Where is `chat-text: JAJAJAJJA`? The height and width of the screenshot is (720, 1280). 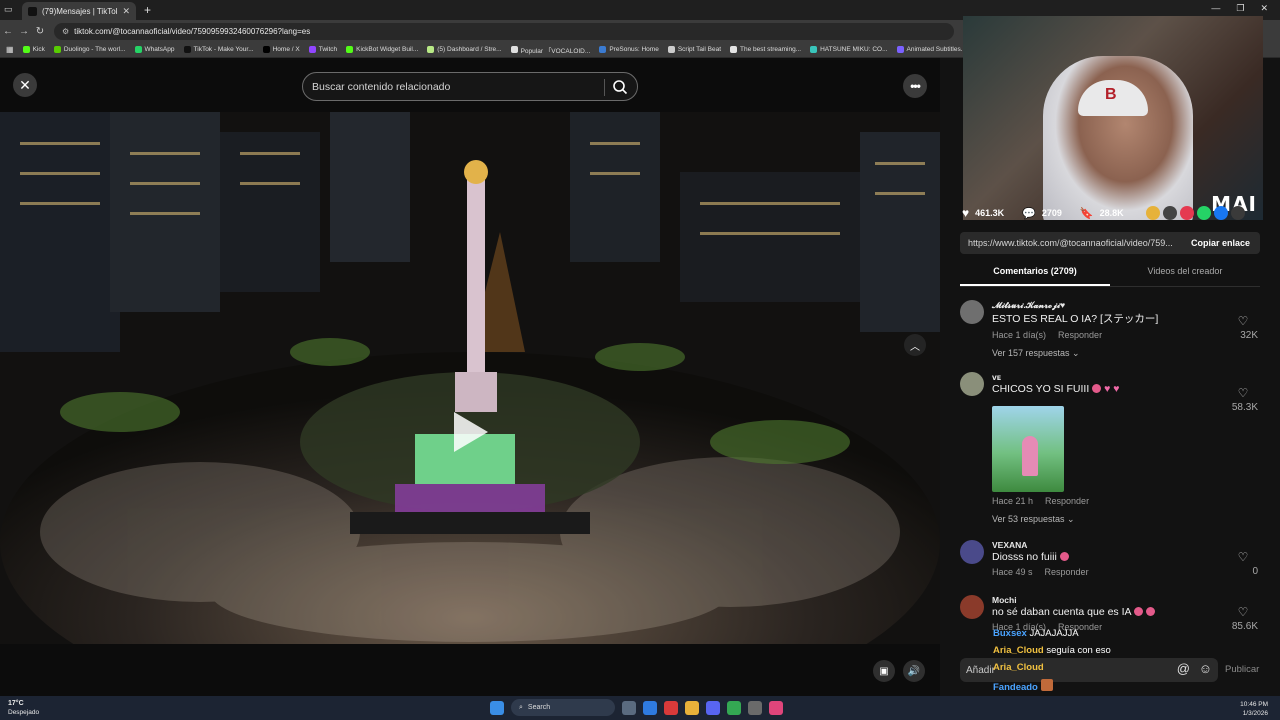 chat-text: JAJAJAJJA is located at coordinates (1054, 633).